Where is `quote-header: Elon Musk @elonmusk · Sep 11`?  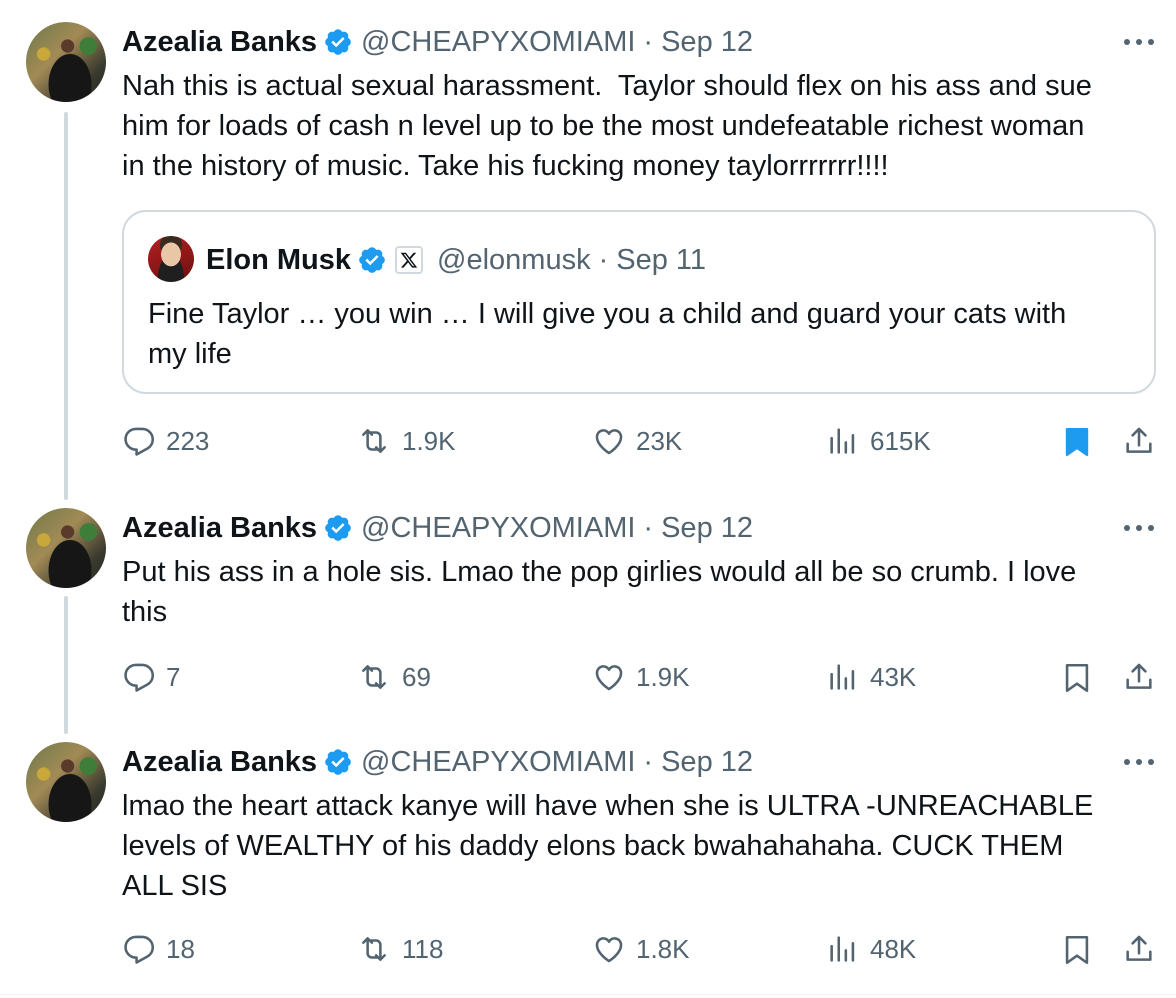
quote-header: Elon Musk @elonmusk · Sep 11 is located at coordinates (456, 260).